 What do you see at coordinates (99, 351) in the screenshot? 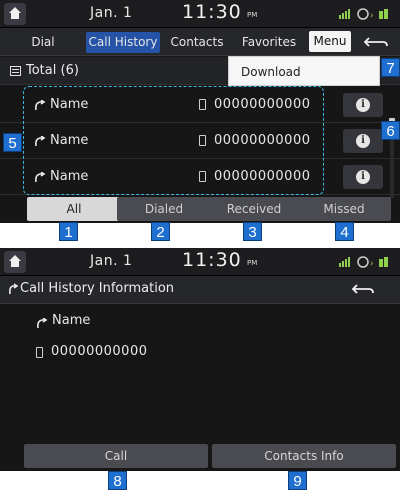
I see `phone-number: 00000000000` at bounding box center [99, 351].